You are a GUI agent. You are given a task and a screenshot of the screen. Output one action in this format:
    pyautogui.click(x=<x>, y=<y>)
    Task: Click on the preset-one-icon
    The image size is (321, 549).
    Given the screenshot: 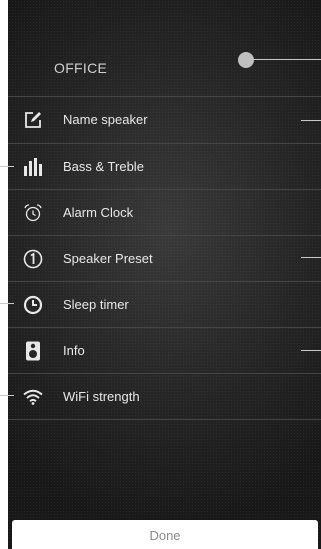 What is the action you would take?
    pyautogui.click(x=33, y=259)
    